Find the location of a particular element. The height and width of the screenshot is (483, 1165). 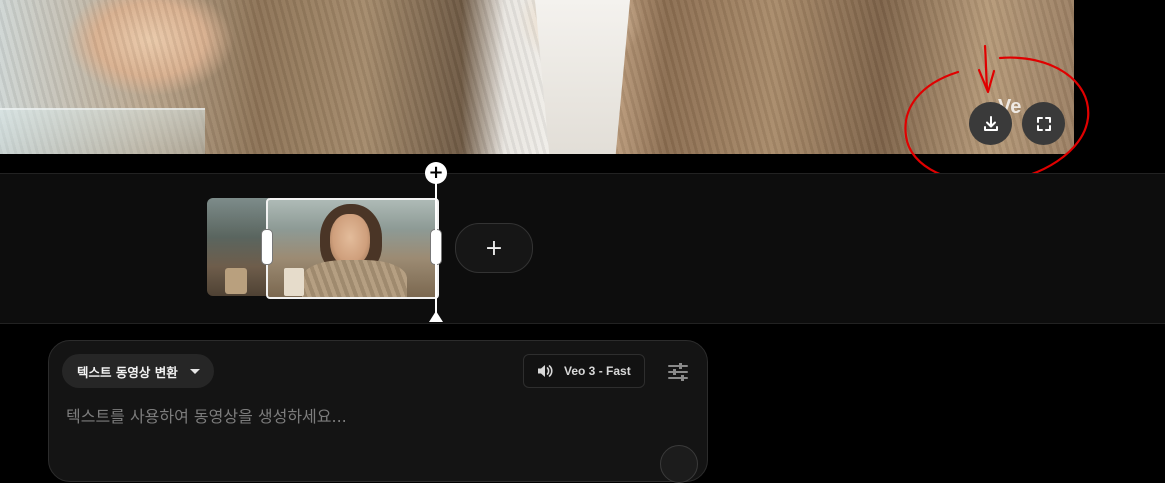

caret-down-icon is located at coordinates (194, 371).